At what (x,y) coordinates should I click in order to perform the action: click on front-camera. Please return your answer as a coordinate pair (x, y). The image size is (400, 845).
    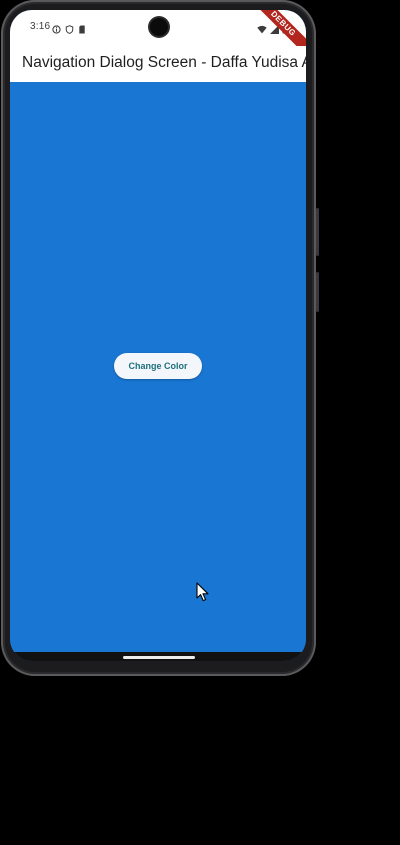
    Looking at the image, I should click on (159, 27).